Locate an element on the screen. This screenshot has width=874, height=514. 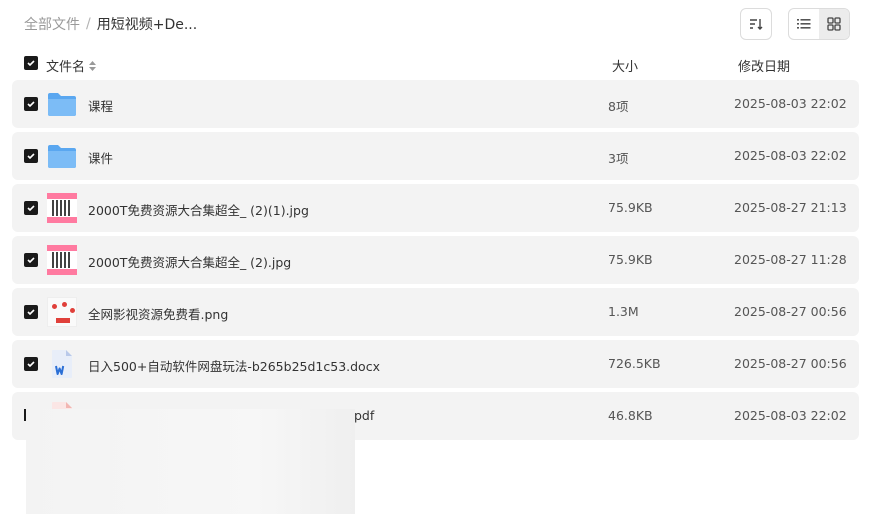
file-name: 2000T免费资源大合集超全_ (2).jpg is located at coordinates (189, 261).